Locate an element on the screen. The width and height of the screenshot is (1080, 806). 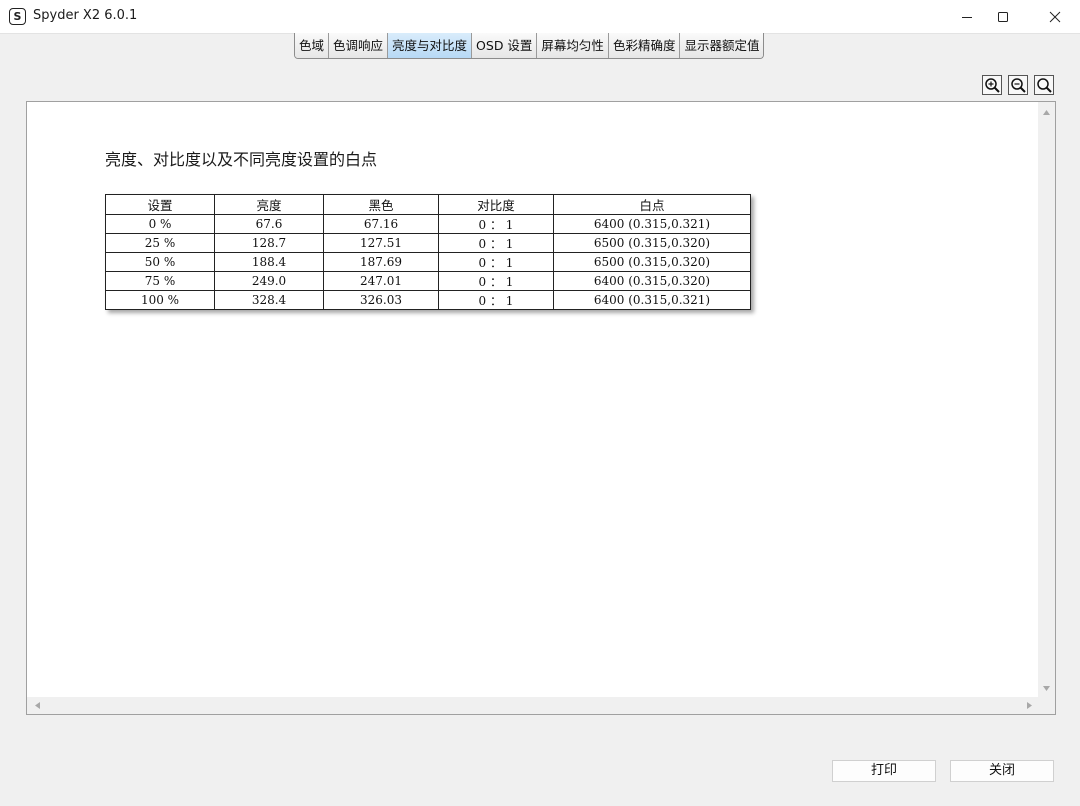
zoom-in-button is located at coordinates (992, 85).